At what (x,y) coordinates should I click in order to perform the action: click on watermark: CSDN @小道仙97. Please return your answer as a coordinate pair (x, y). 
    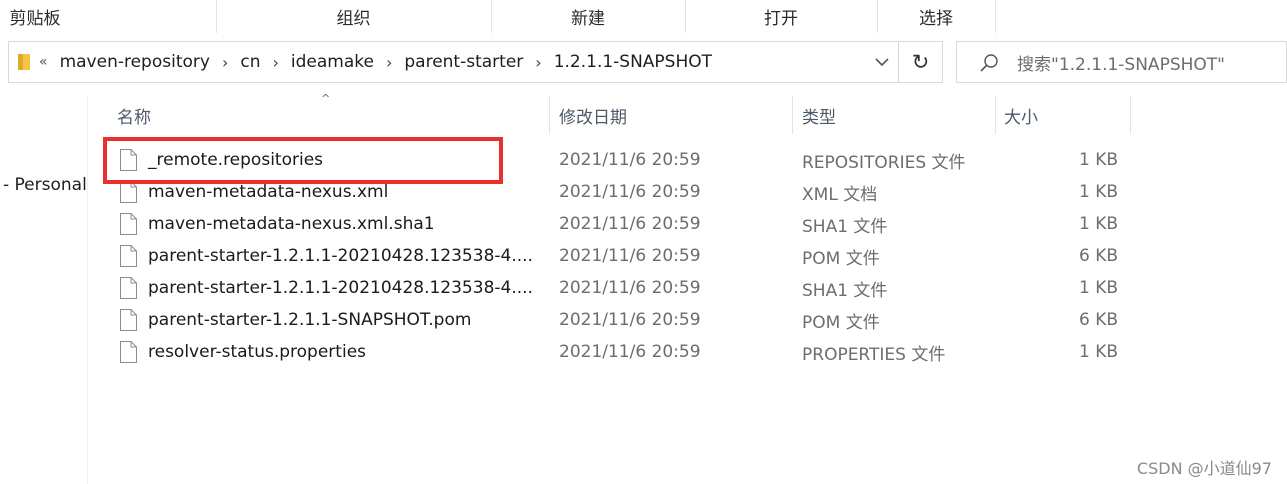
    Looking at the image, I should click on (1204, 468).